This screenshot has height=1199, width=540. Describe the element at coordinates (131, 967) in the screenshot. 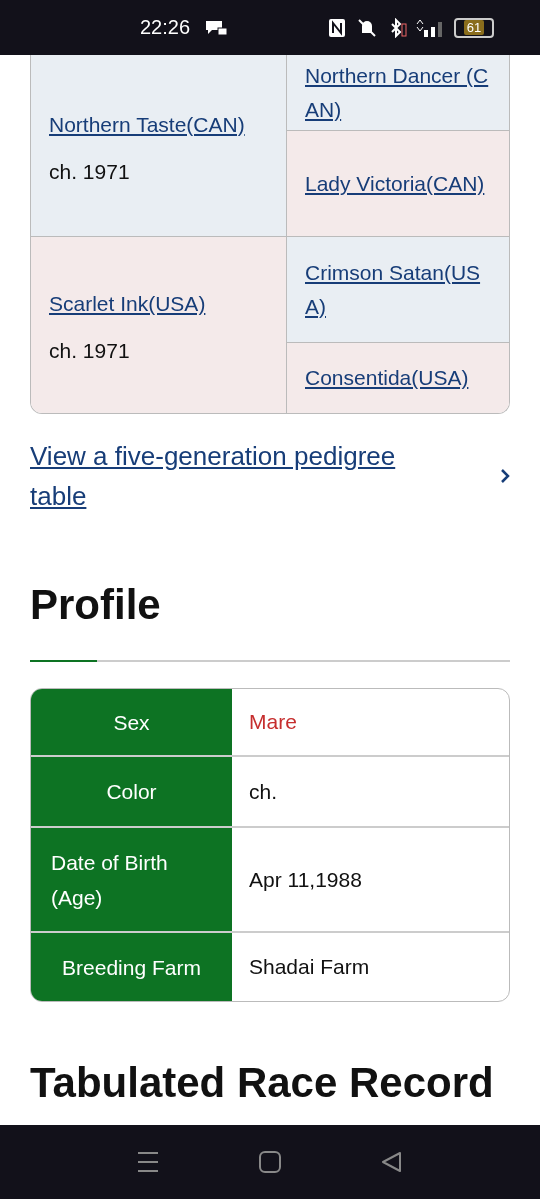

I see `profile-label: Breeding Farm` at that location.